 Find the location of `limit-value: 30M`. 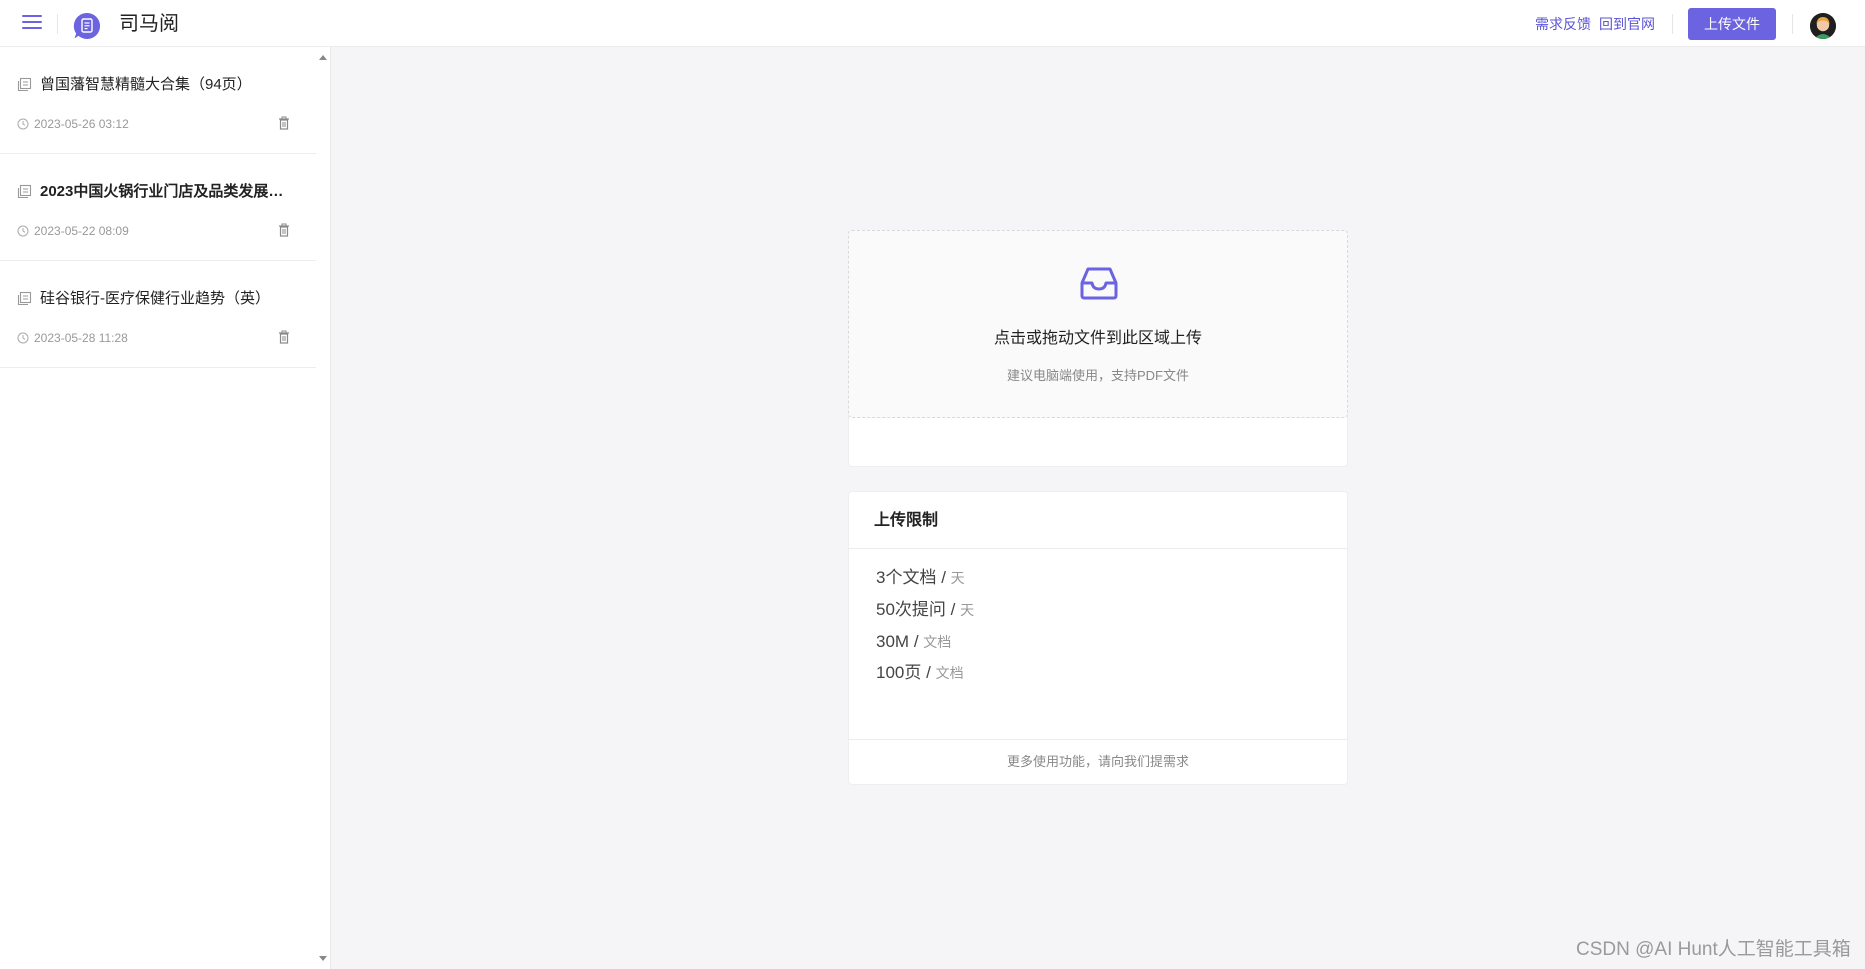

limit-value: 30M is located at coordinates (893, 641).